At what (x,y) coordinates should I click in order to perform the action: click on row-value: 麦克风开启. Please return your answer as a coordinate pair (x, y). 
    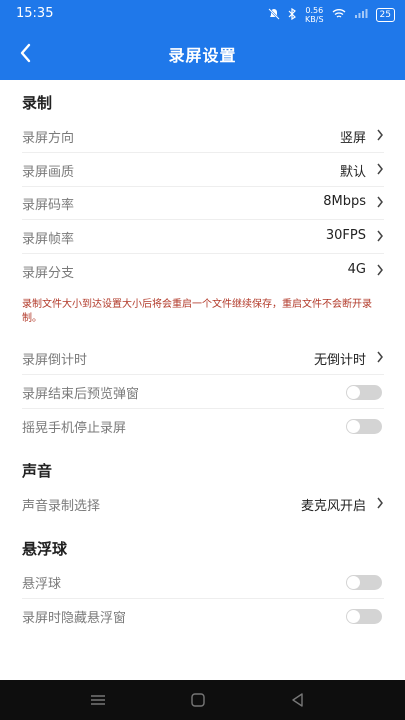
    Looking at the image, I should click on (333, 506).